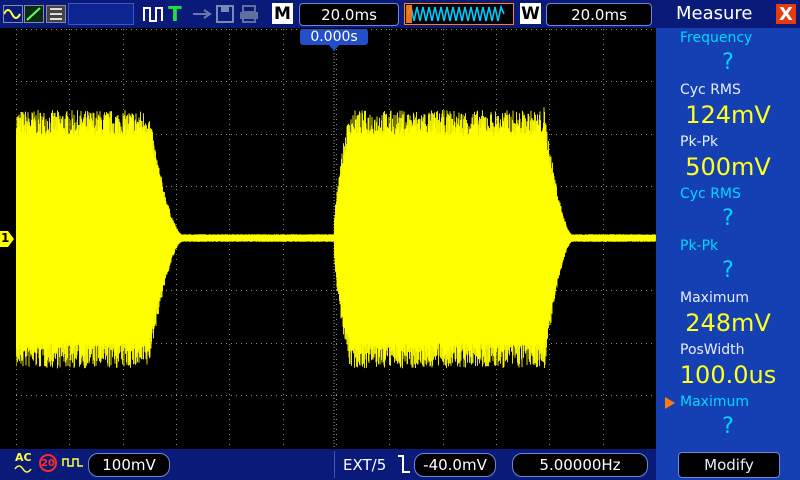  What do you see at coordinates (728, 62) in the screenshot?
I see `measure-value-1: ?` at bounding box center [728, 62].